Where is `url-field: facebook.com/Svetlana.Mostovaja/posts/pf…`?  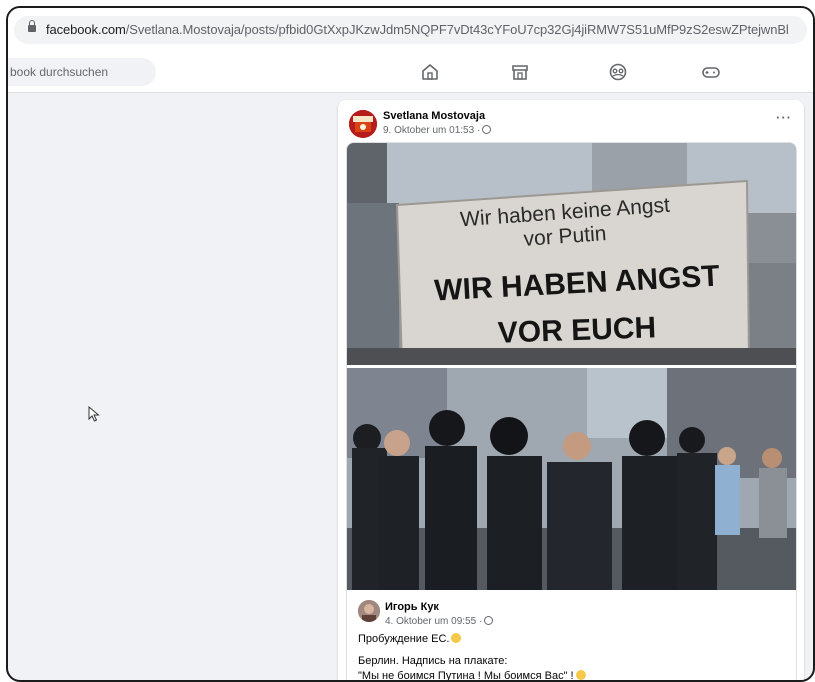
url-field: facebook.com/Svetlana.Mostovaja/posts/pf… is located at coordinates (410, 30).